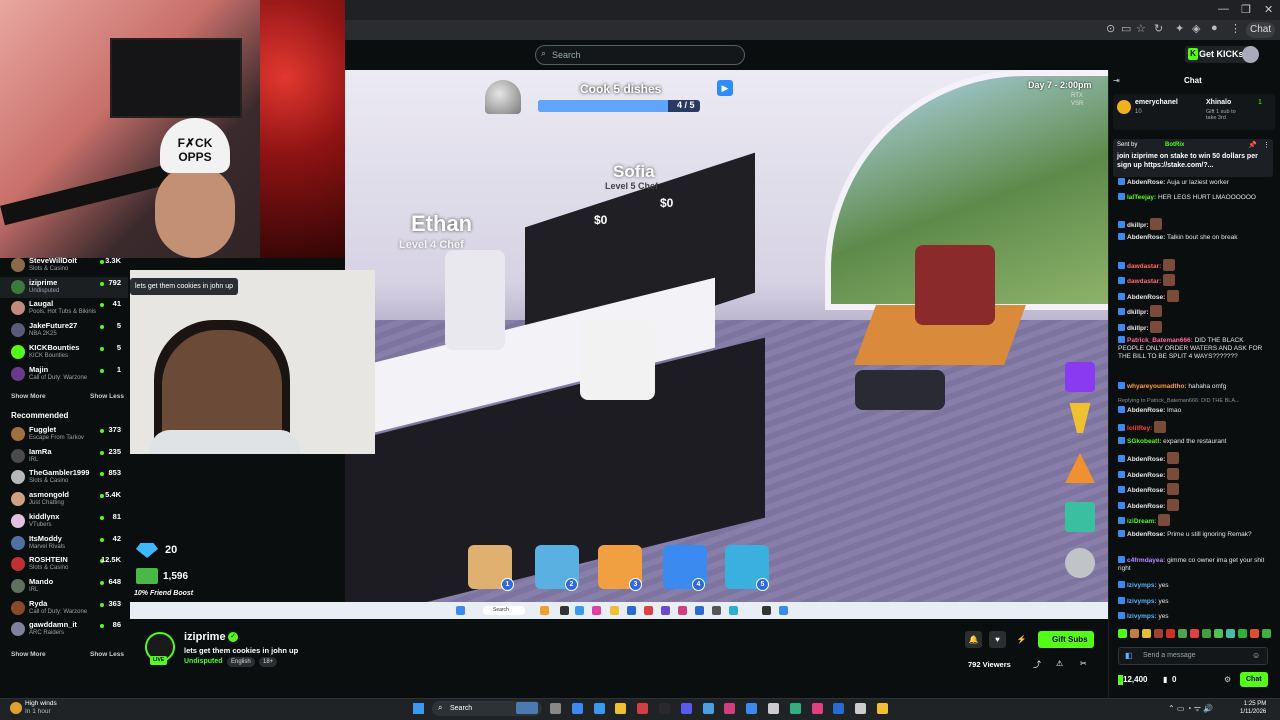  I want to click on streamer-name: iziprime, so click(205, 637).